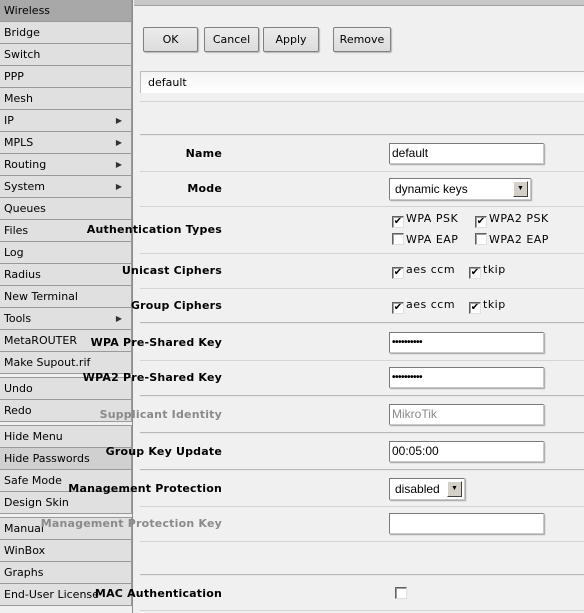 Image resolution: width=584 pixels, height=613 pixels. What do you see at coordinates (18, 318) in the screenshot?
I see `sidebar-item-label: Tools` at bounding box center [18, 318].